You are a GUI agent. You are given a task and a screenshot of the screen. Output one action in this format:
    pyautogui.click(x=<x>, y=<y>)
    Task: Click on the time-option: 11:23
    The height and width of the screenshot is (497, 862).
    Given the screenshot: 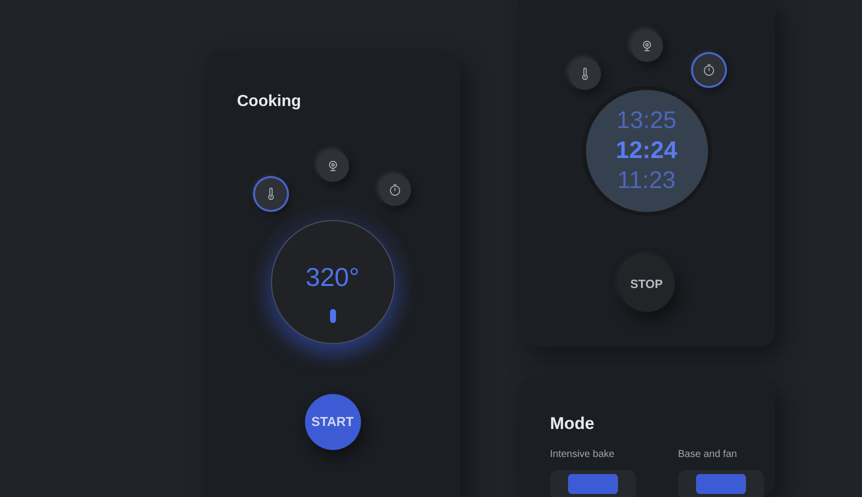 What is the action you would take?
    pyautogui.click(x=646, y=181)
    